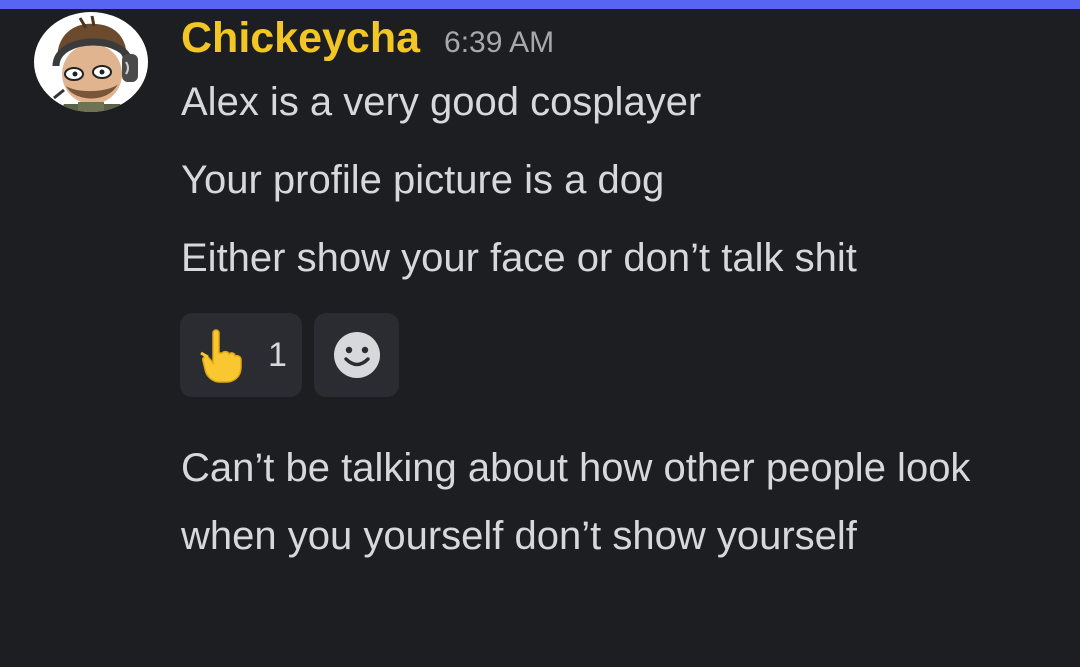 The width and height of the screenshot is (1080, 667). I want to click on timestamp: 6:39 AM, so click(499, 42).